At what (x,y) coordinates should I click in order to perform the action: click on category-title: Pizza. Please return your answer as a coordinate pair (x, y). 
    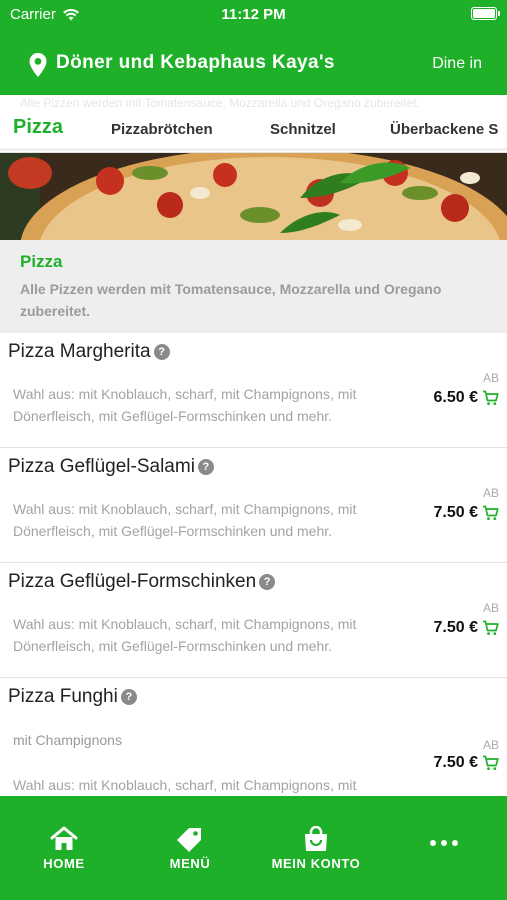
    Looking at the image, I should click on (41, 261).